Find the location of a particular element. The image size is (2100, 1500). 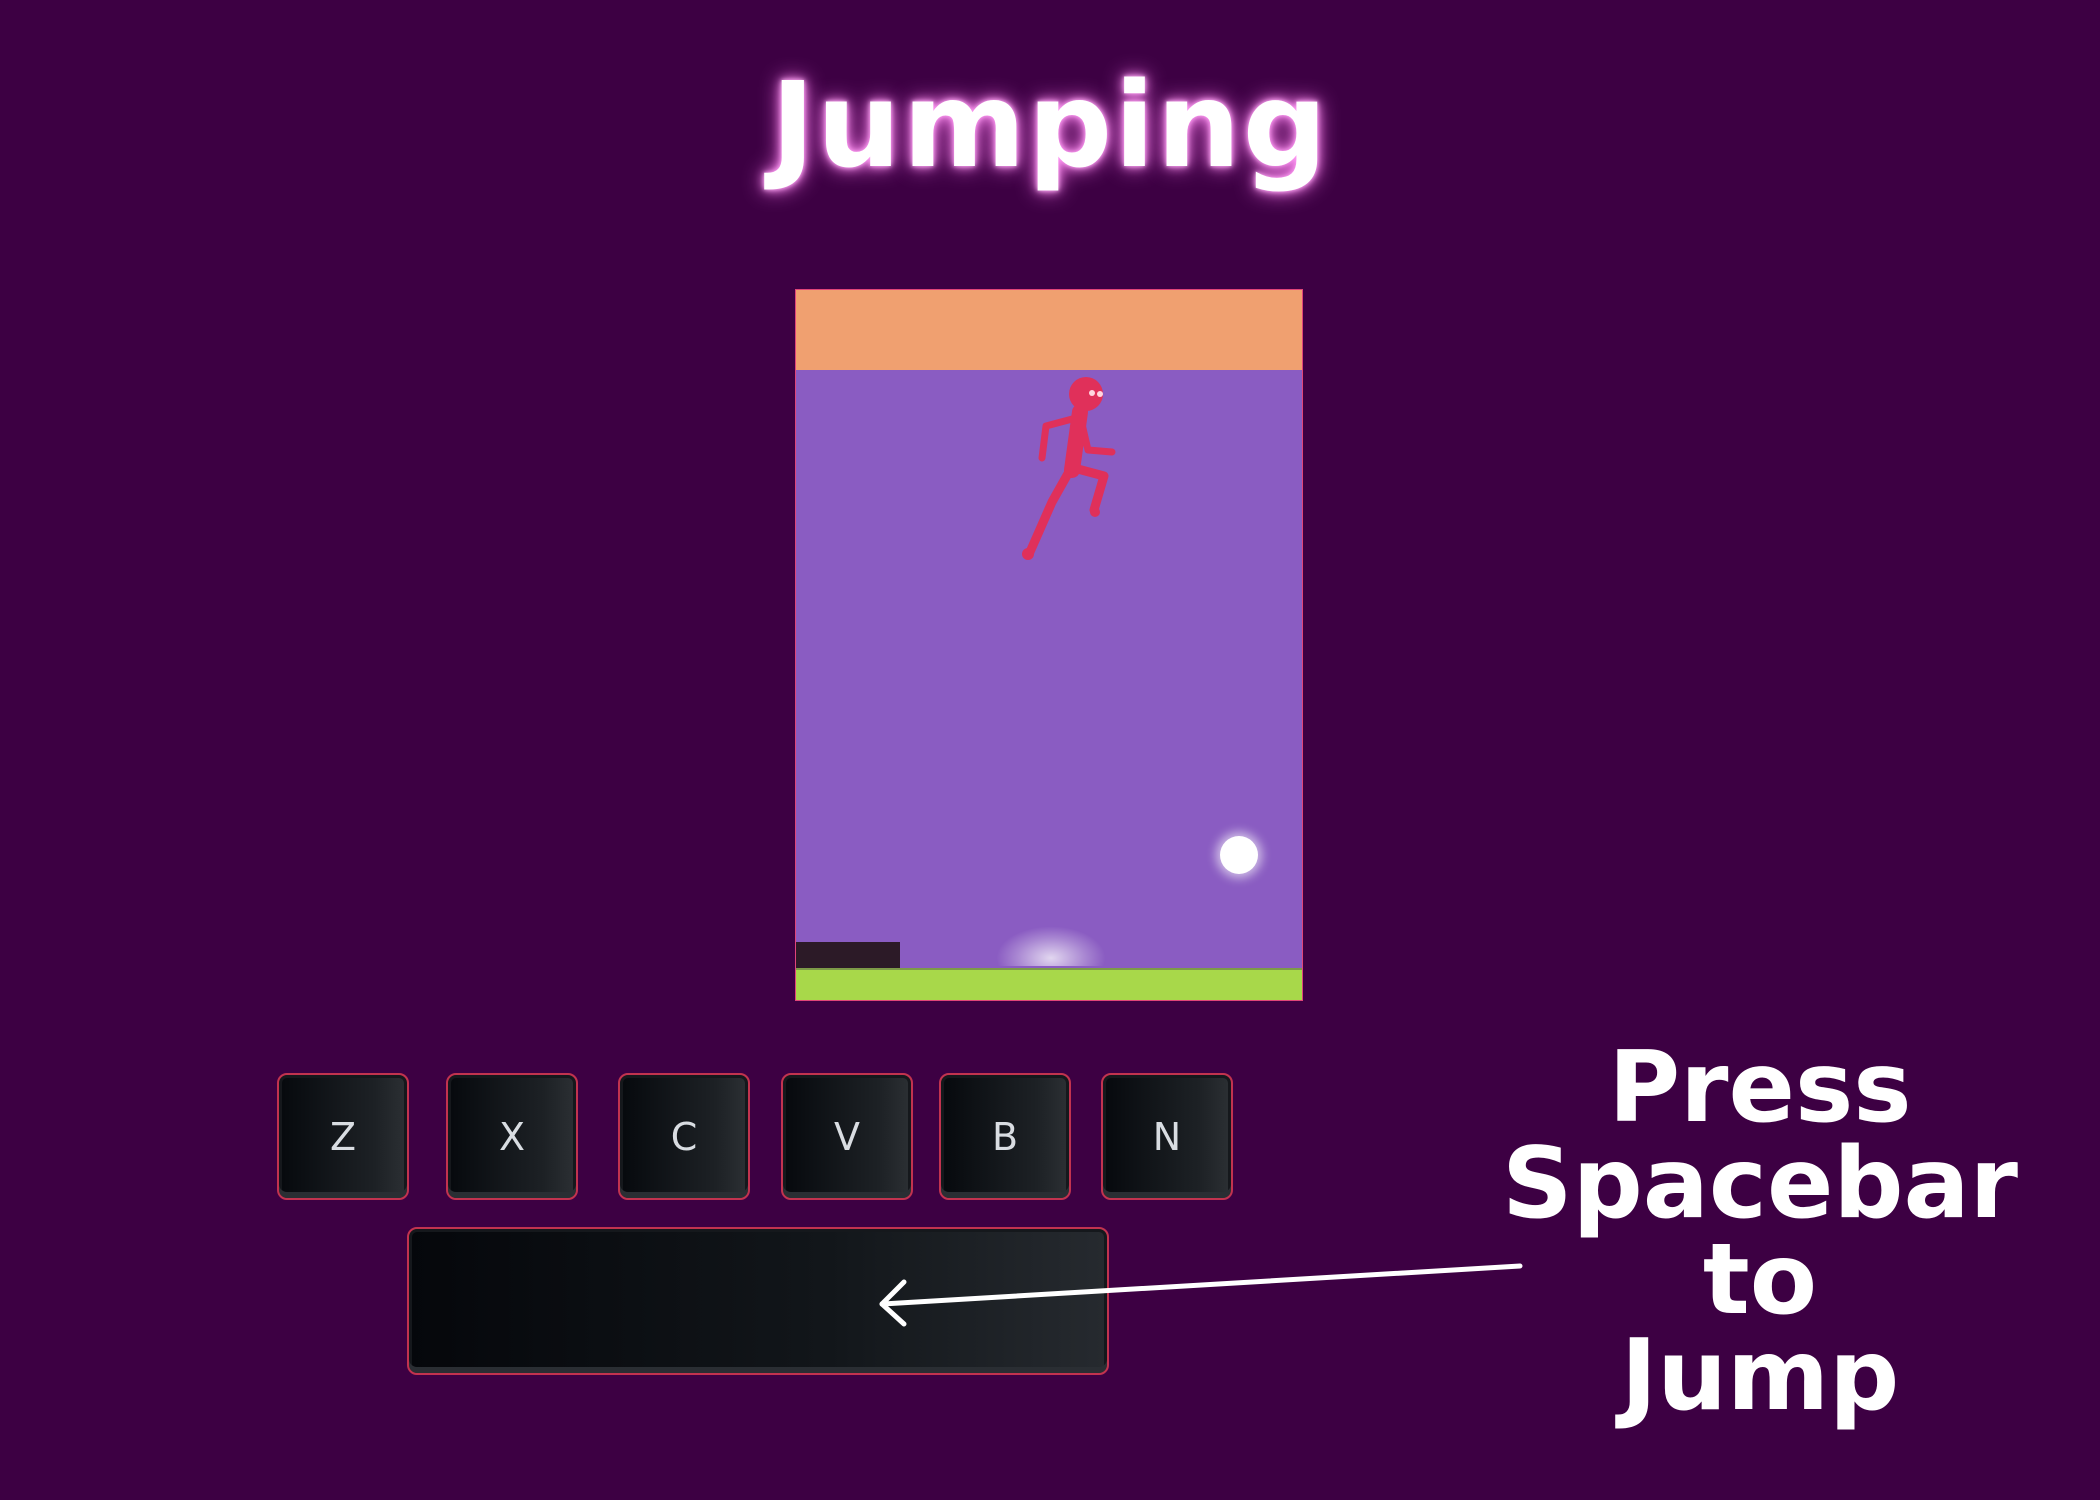

key-z: Z is located at coordinates (343, 1136).